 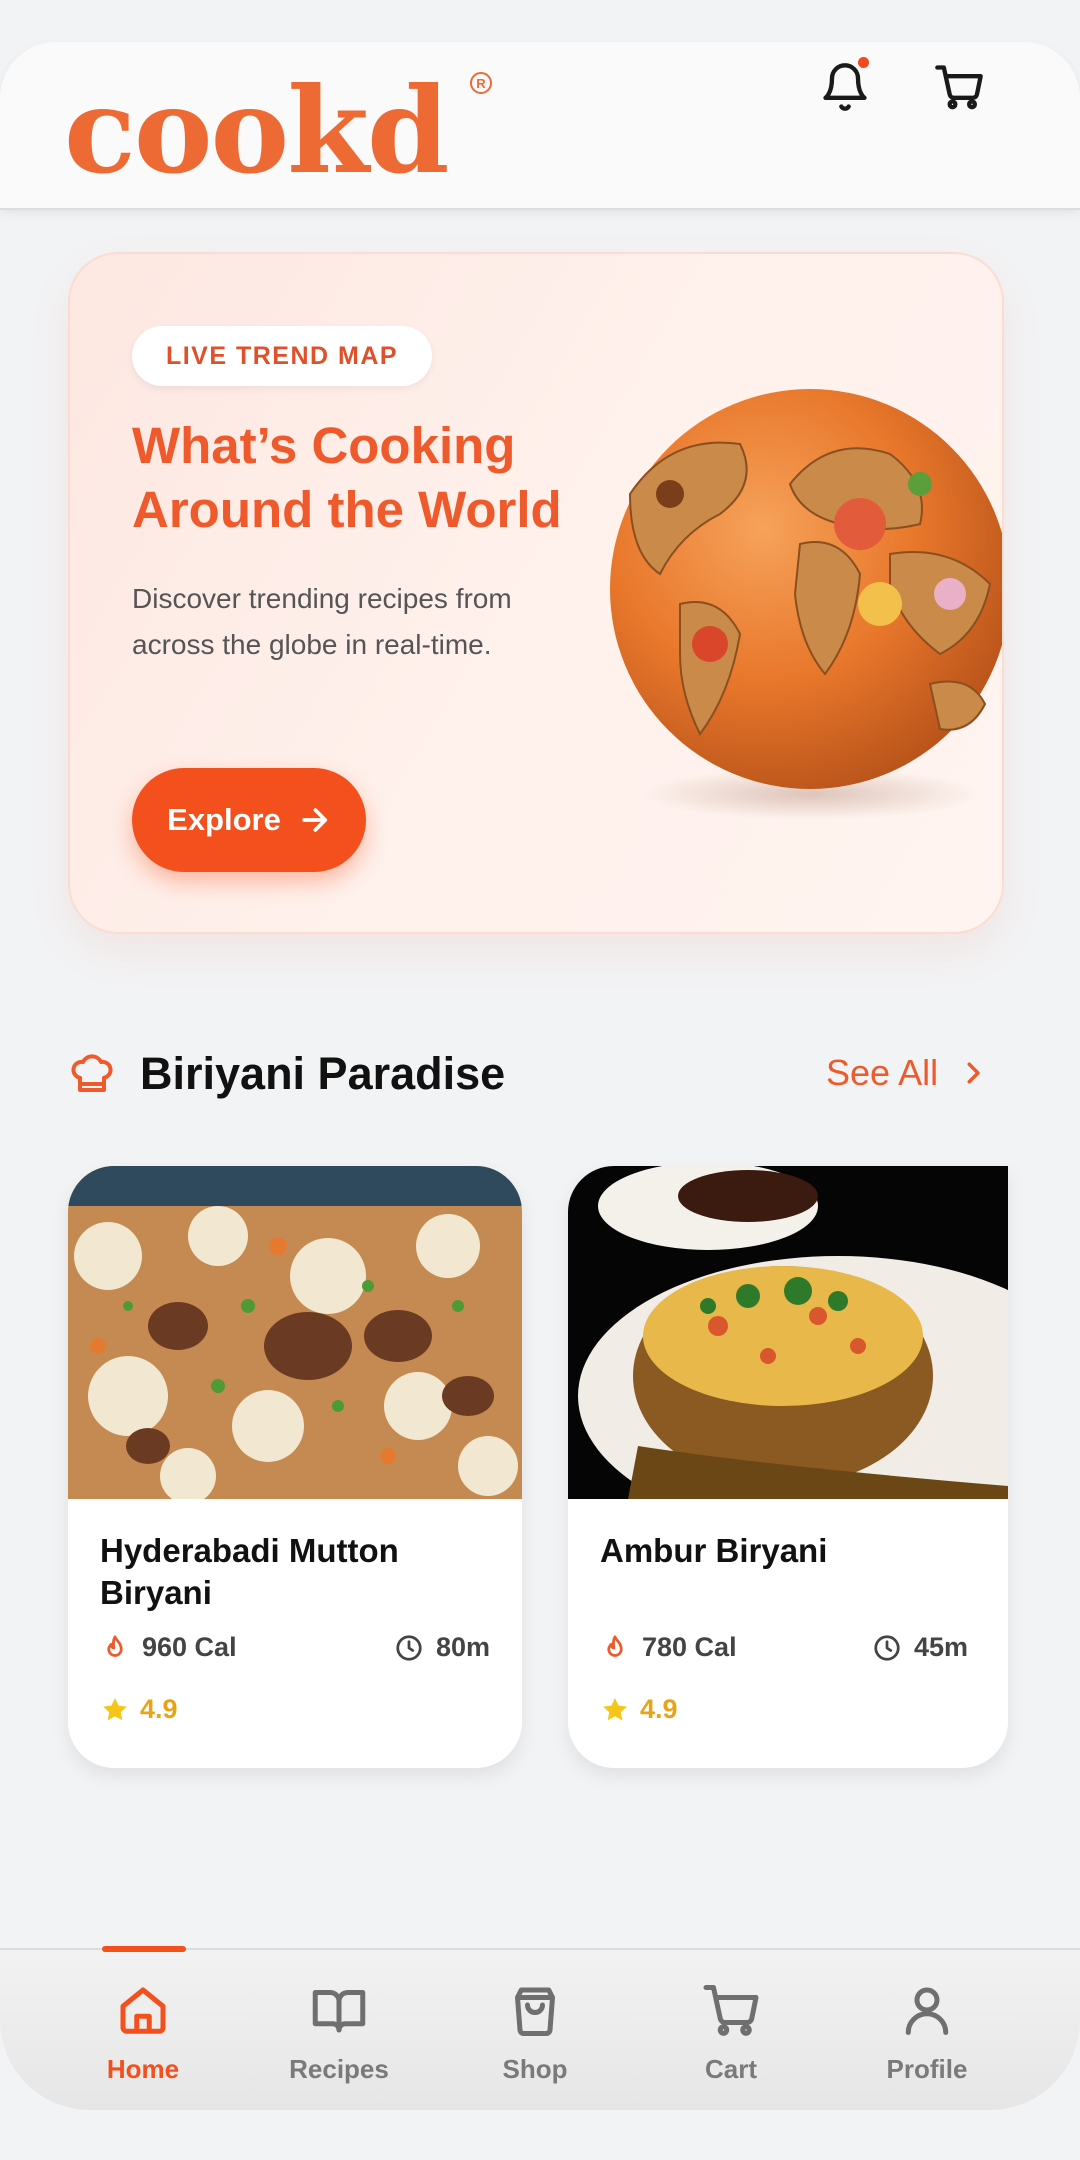 I want to click on explore-button: Explore, so click(x=249, y=820).